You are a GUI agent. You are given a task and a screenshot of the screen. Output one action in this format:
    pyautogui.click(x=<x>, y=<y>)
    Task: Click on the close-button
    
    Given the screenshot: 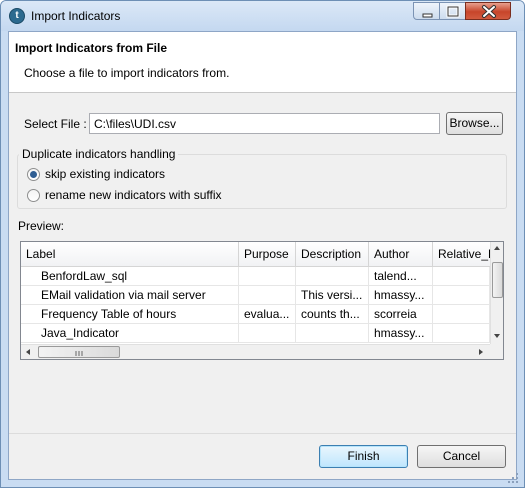 What is the action you would take?
    pyautogui.click(x=488, y=11)
    